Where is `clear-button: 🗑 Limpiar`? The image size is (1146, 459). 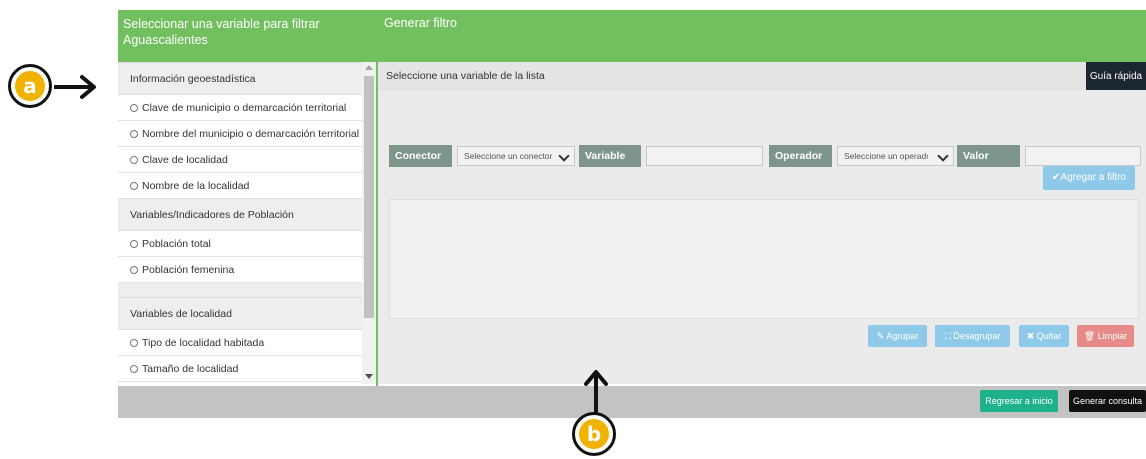 clear-button: 🗑 Limpiar is located at coordinates (1105, 336).